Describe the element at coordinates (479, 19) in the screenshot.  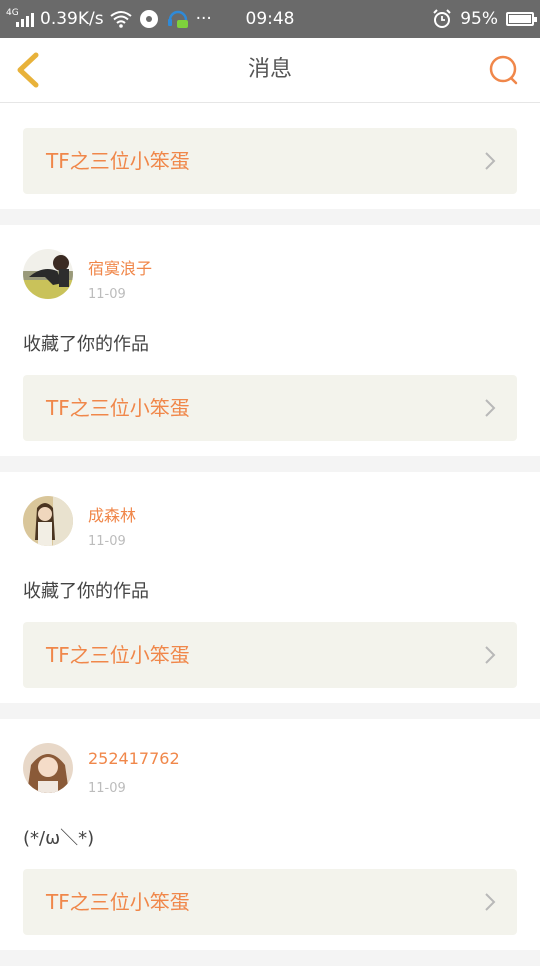
I see `battery-percent: 95%` at that location.